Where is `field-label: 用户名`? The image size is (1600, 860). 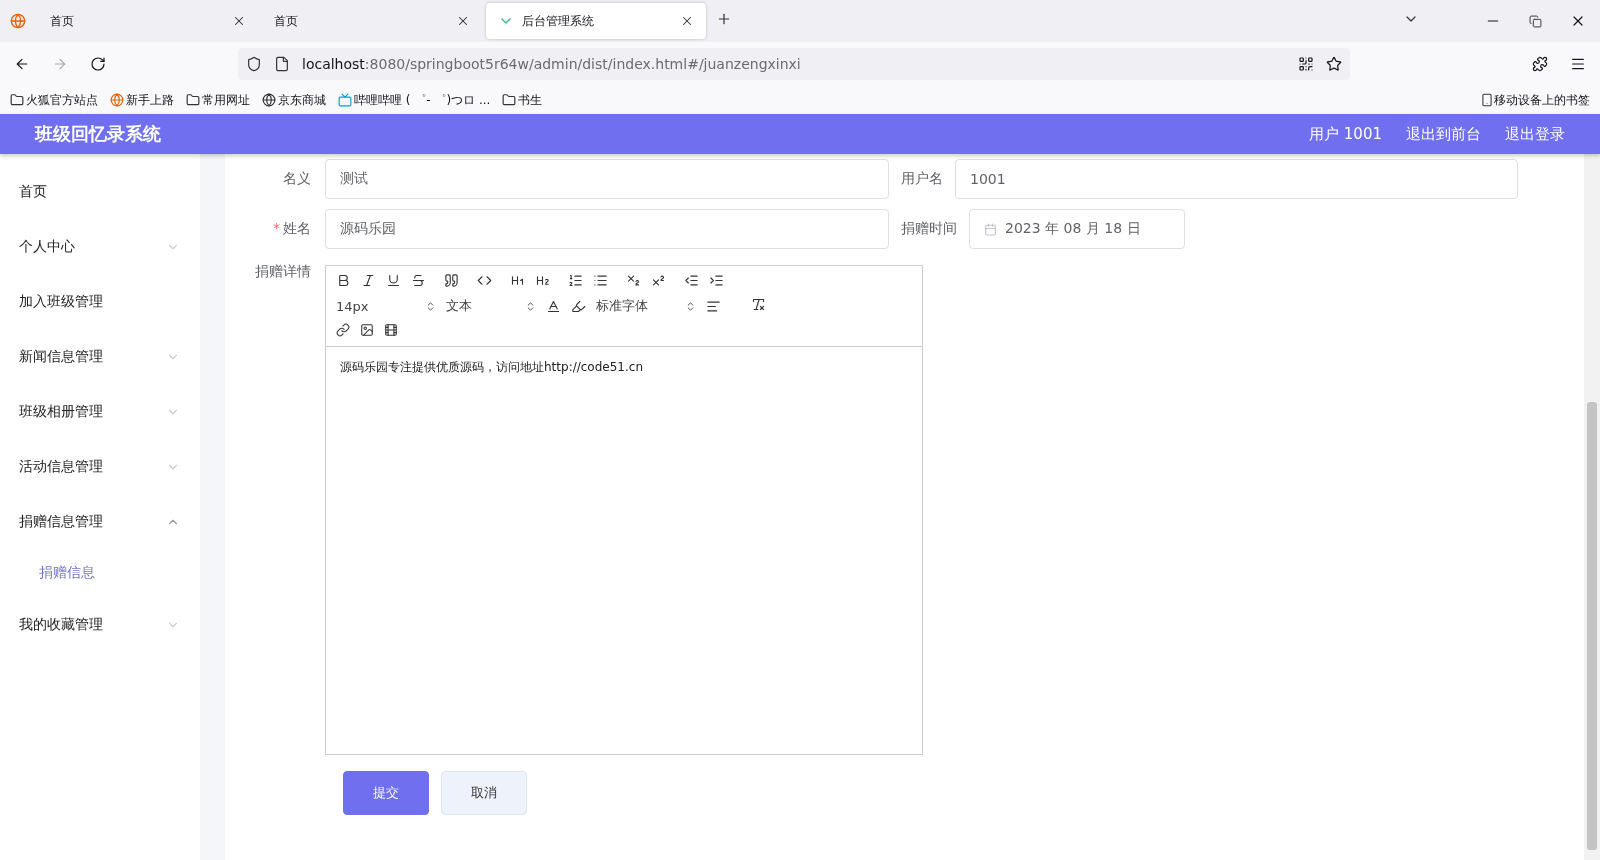
field-label: 用户名 is located at coordinates (922, 178).